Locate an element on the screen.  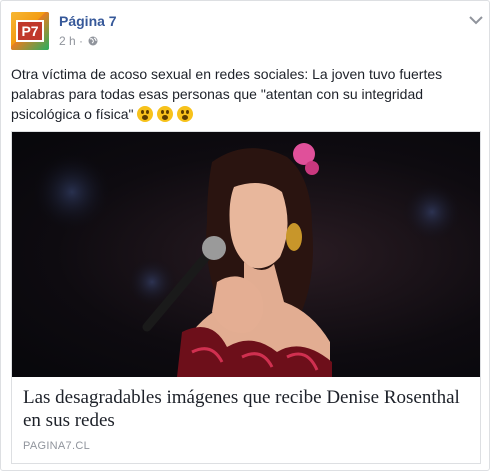
post-meta: 2 h · is located at coordinates (78, 41).